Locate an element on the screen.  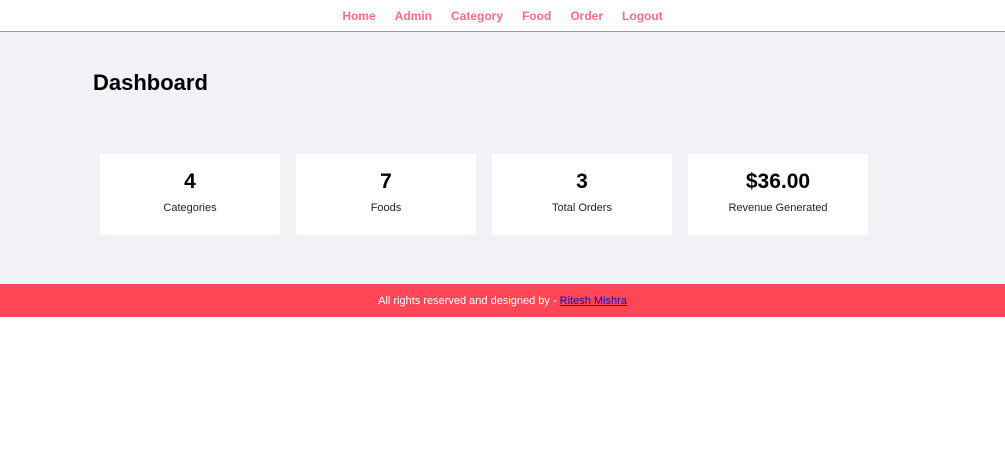
stat-label-revenue: Revenue Generated is located at coordinates (778, 208).